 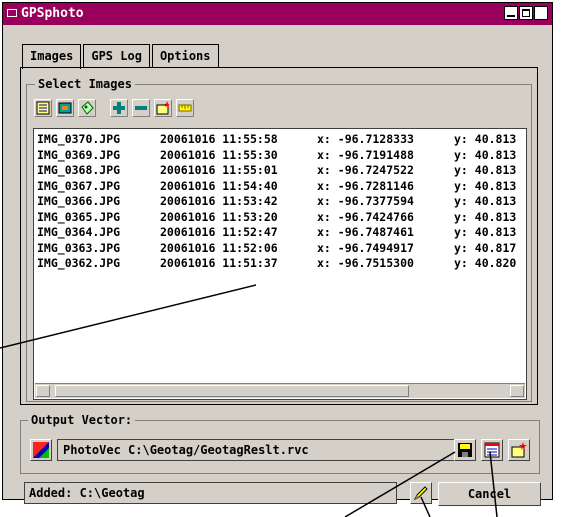 I want to click on output-vector-value: PhotoVec C:\Geotag/GeotagReslt.rvc, so click(x=186, y=450).